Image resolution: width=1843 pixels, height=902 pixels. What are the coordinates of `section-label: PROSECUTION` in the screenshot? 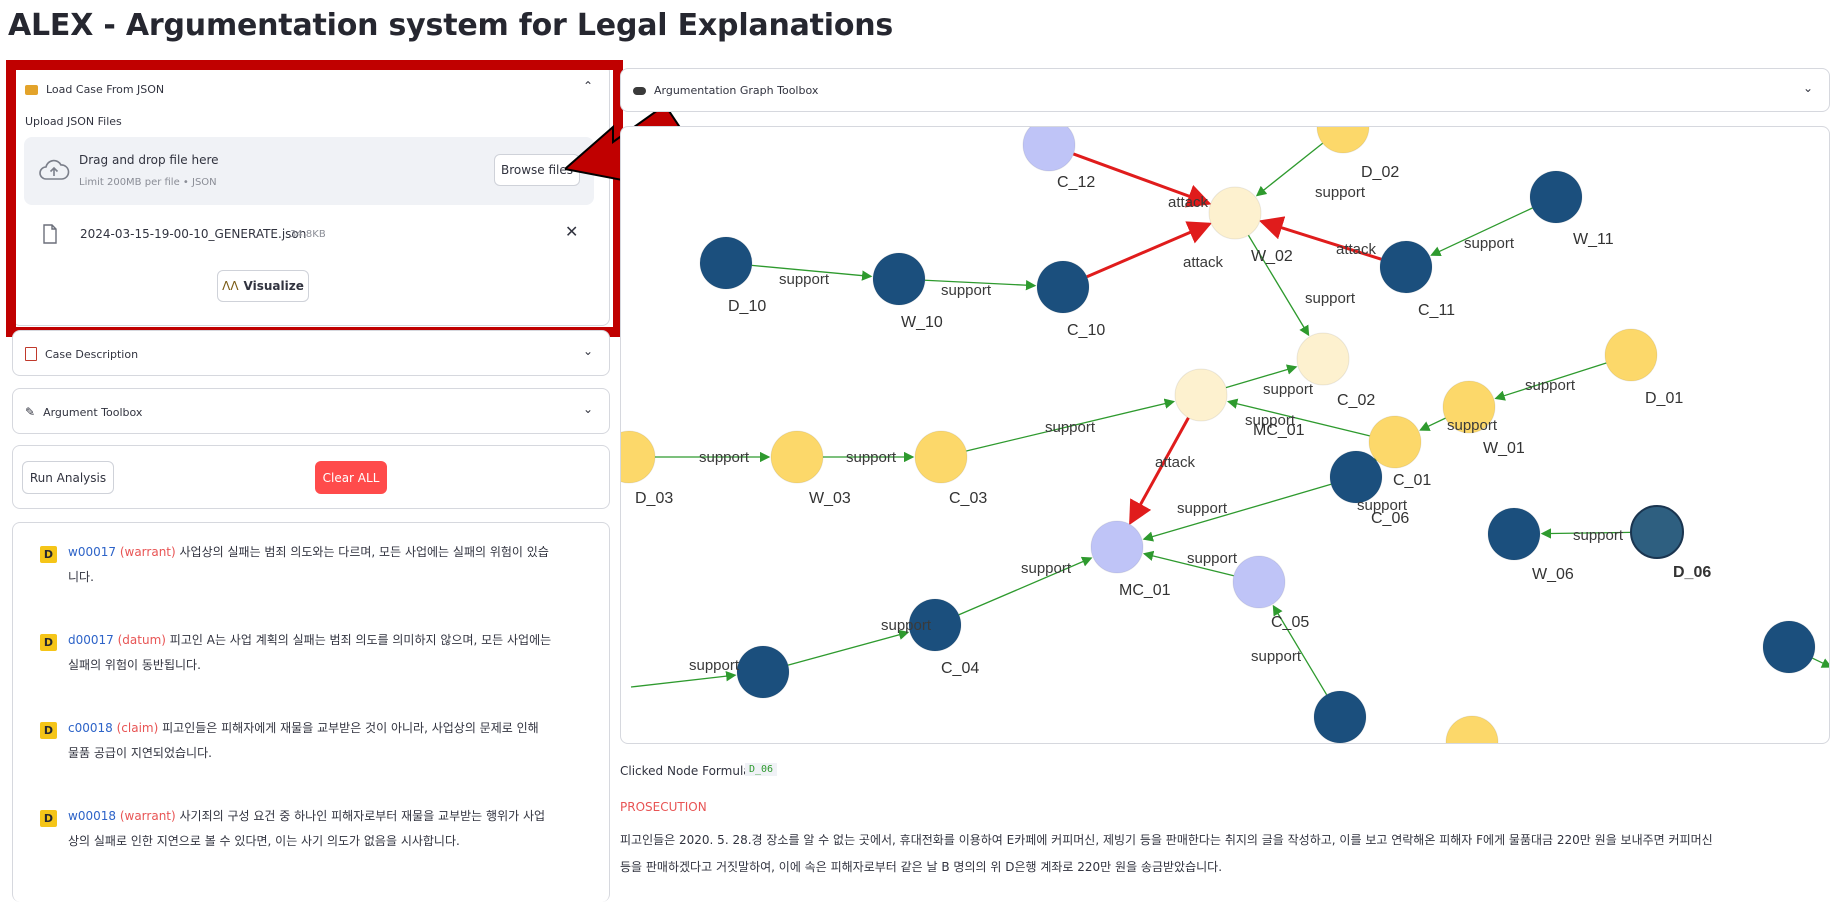 It's located at (663, 807).